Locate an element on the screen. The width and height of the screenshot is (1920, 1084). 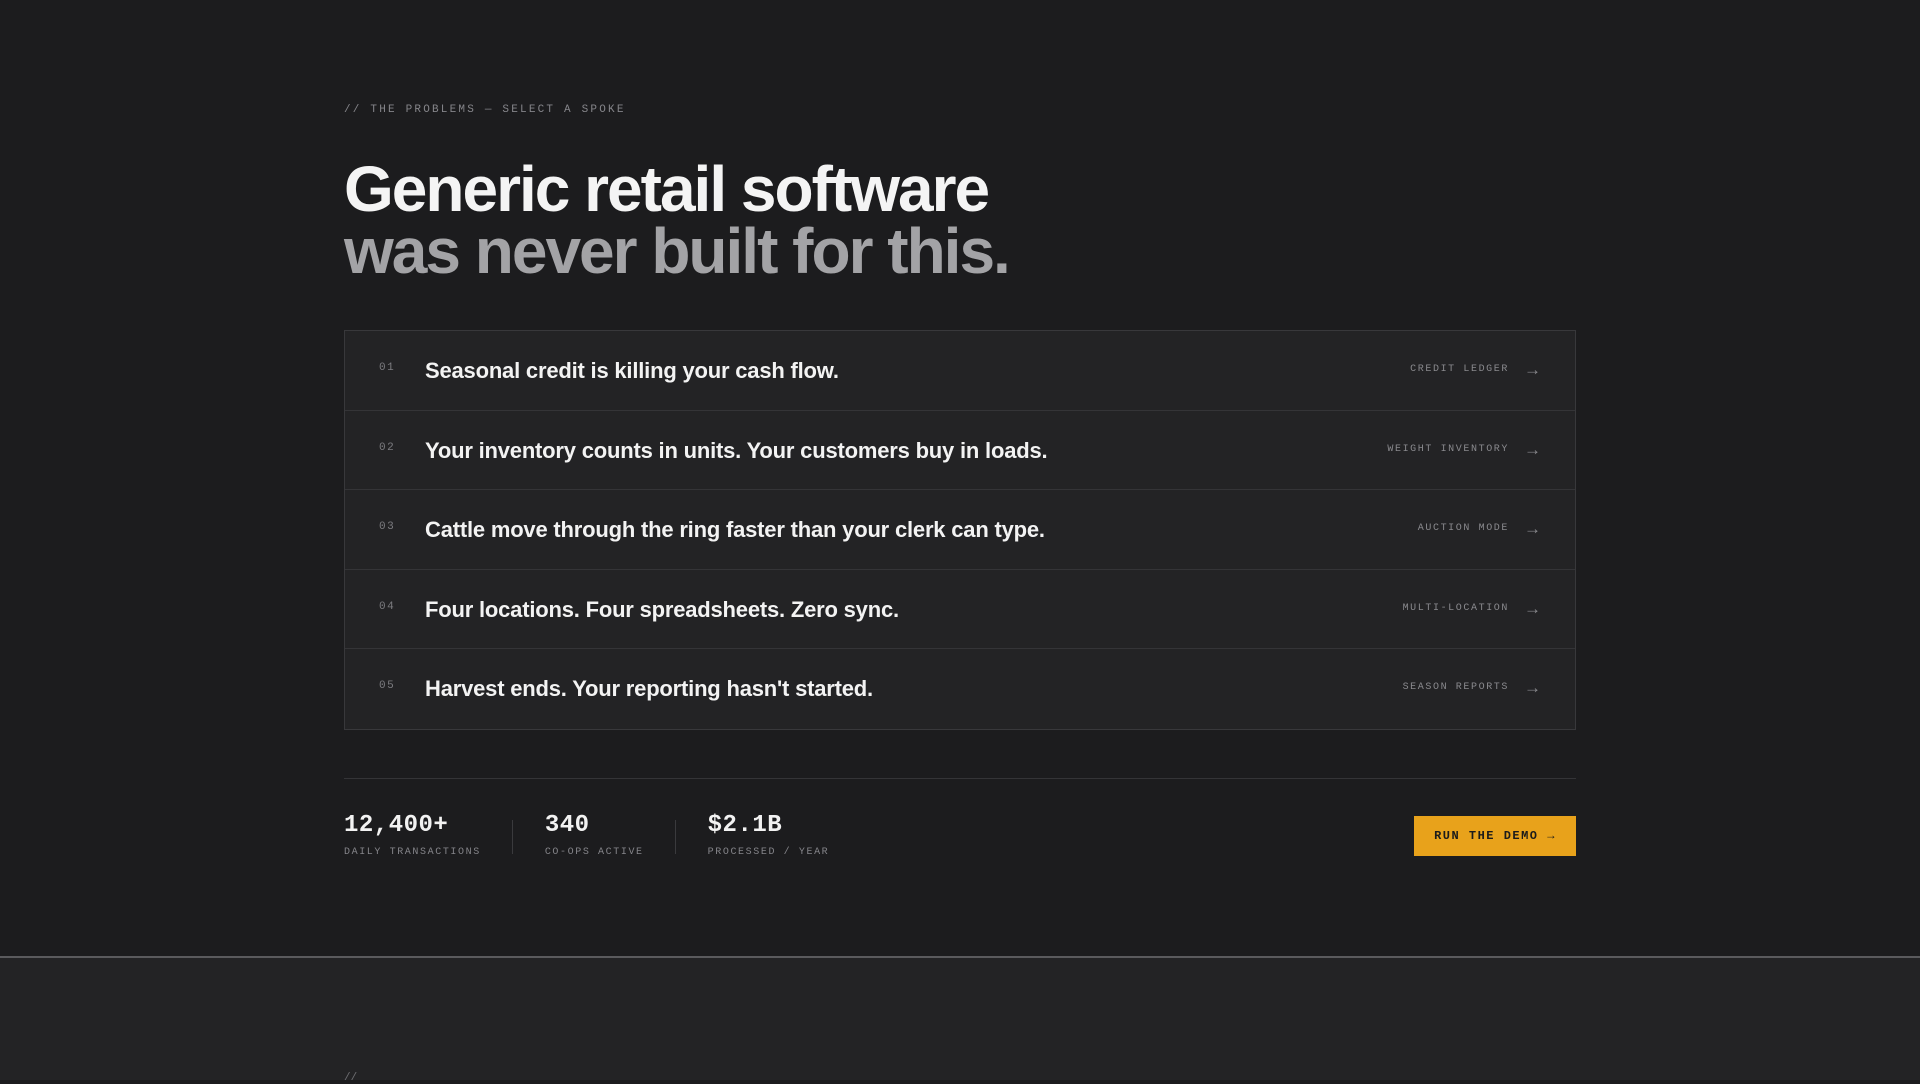
problem-tag: MULTI-LOCATION is located at coordinates (1455, 608).